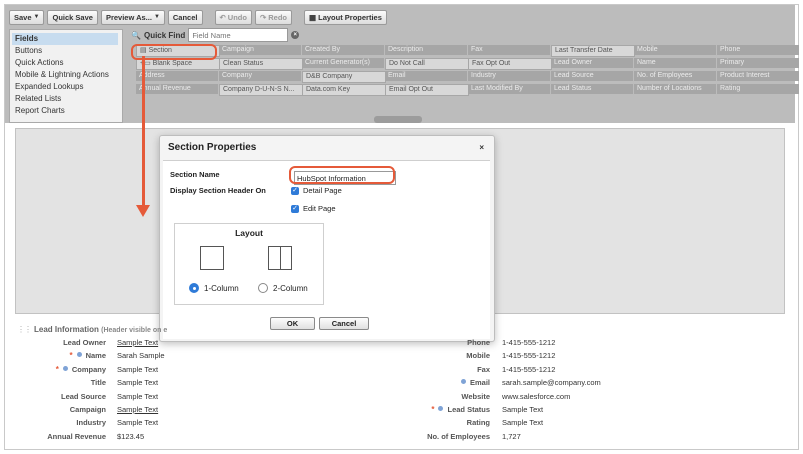 This screenshot has height=454, width=803. I want to click on layout-title: Layout, so click(249, 233).